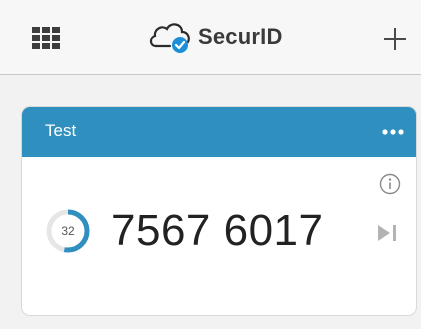 This screenshot has height=329, width=421. I want to click on token-menu-button, so click(393, 132).